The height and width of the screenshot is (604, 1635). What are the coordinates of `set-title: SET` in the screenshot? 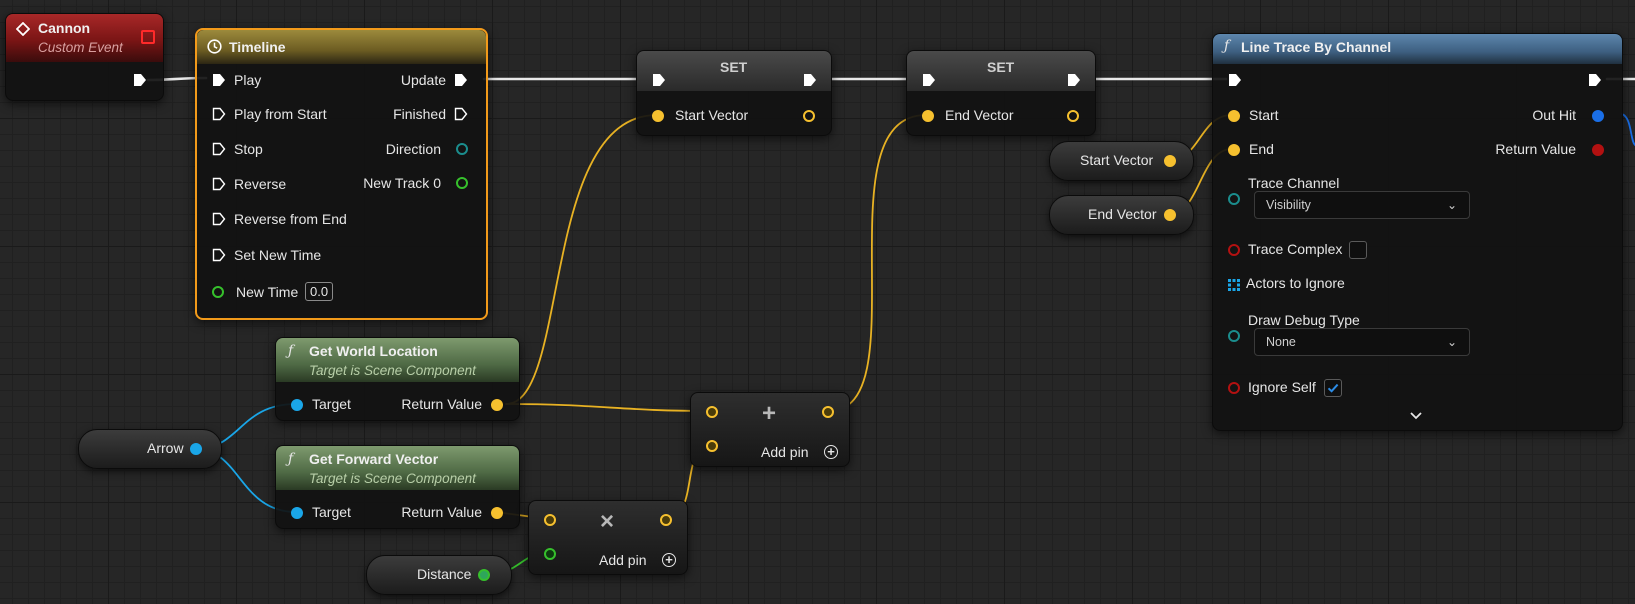 It's located at (734, 67).